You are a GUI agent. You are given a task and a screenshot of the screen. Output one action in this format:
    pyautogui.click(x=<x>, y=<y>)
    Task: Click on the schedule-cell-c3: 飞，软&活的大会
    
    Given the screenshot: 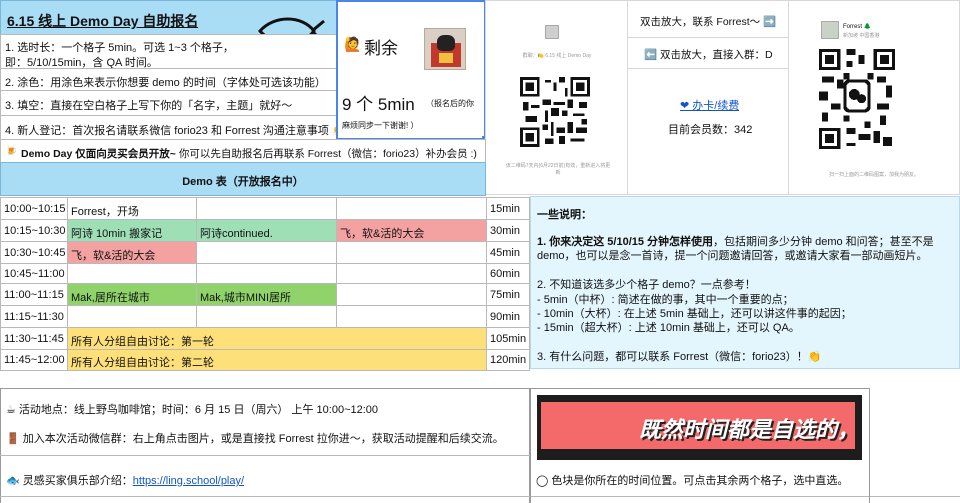 What is the action you would take?
    pyautogui.click(x=411, y=230)
    